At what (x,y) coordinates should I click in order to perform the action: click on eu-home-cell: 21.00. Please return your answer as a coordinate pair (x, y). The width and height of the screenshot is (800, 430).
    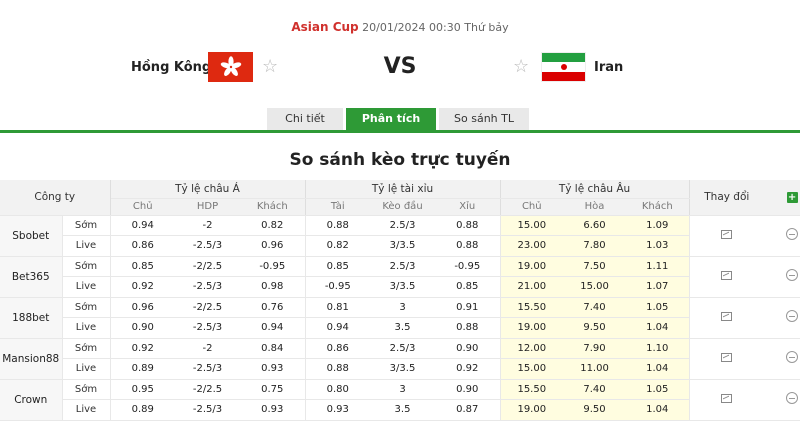
    Looking at the image, I should click on (532, 287).